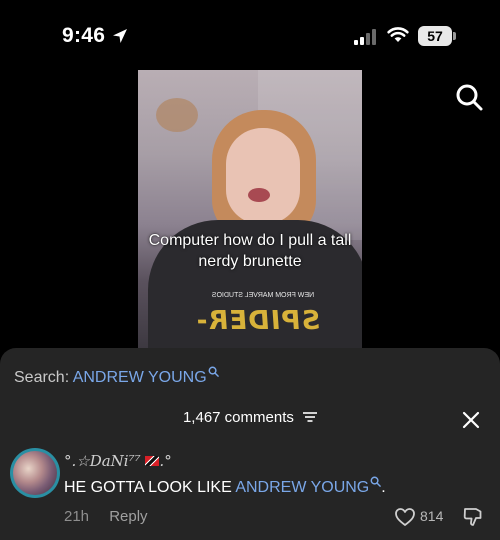 The height and width of the screenshot is (540, 500). What do you see at coordinates (177, 115) in the screenshot?
I see `video-hat` at bounding box center [177, 115].